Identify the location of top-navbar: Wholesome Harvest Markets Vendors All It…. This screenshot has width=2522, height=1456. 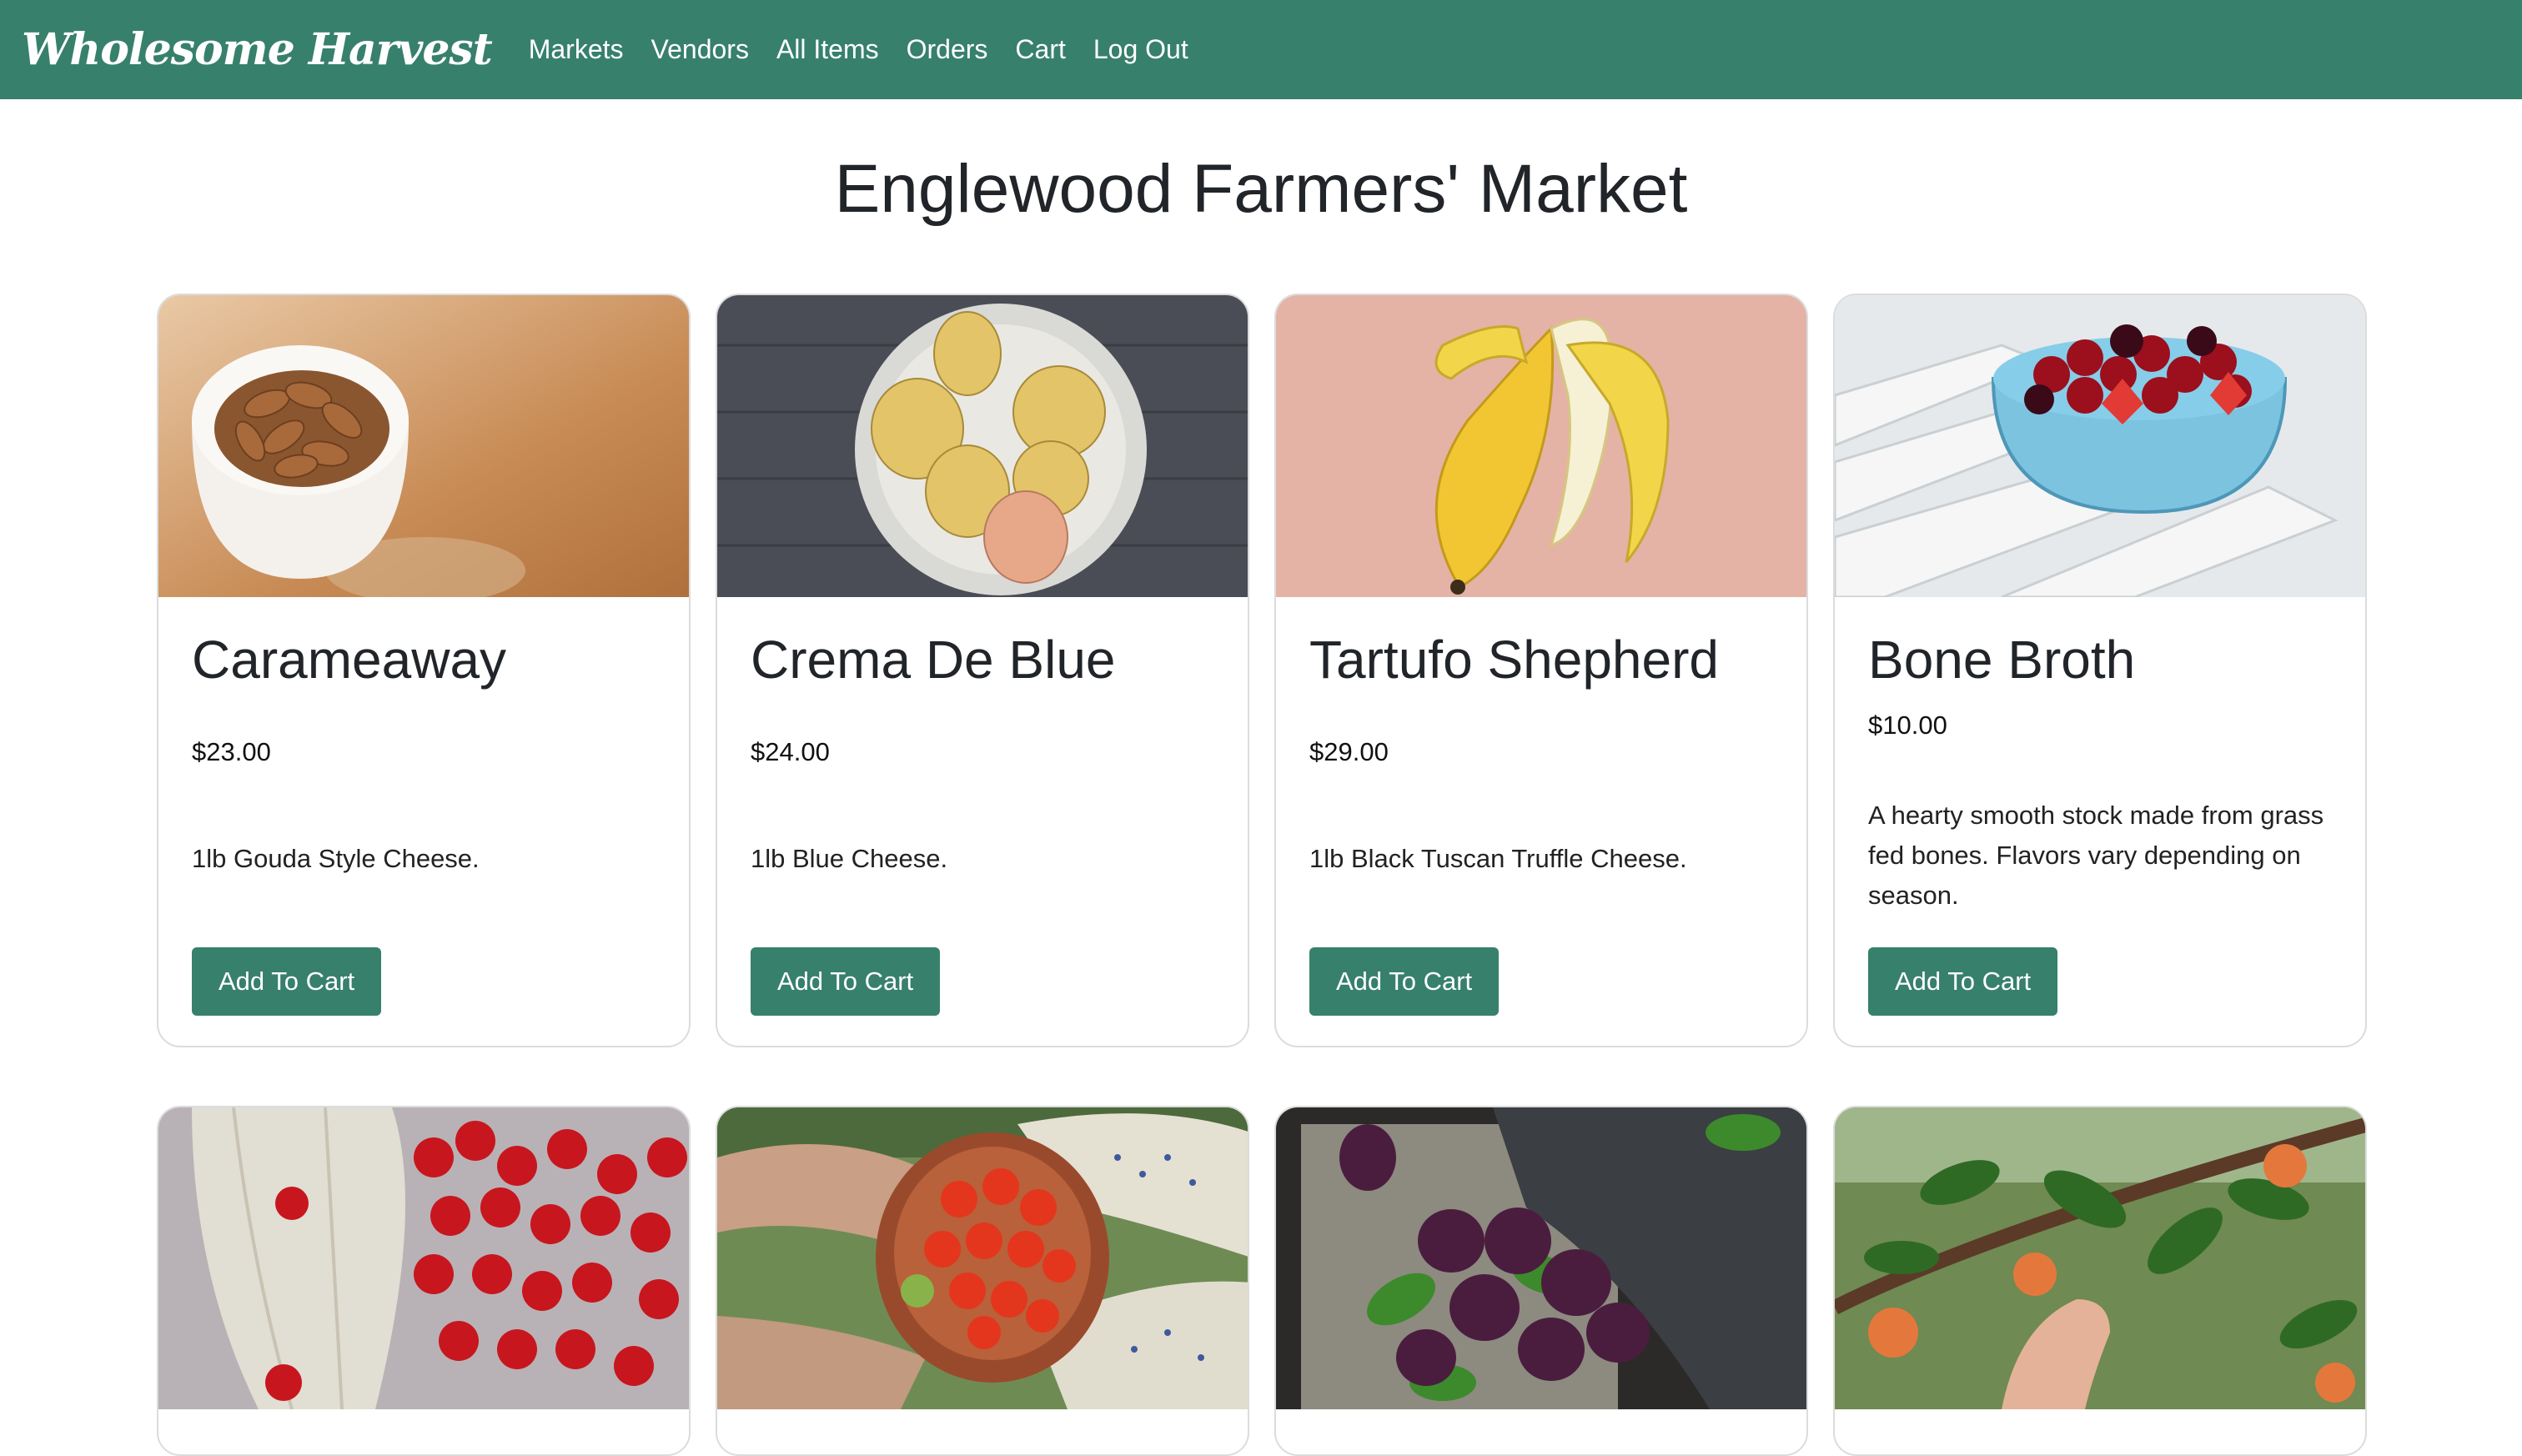
(1261, 49).